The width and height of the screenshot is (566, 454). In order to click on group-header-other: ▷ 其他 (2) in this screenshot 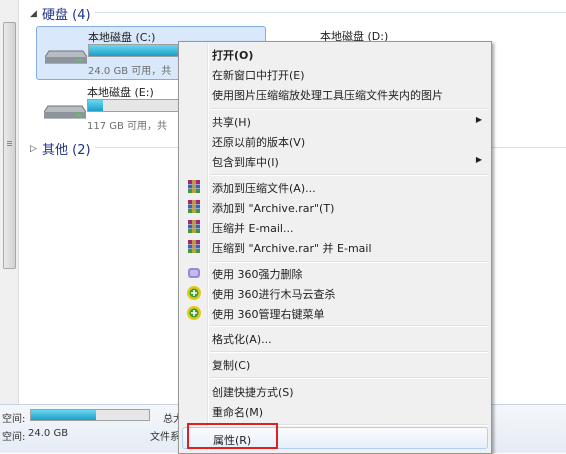, I will do `click(60, 148)`.